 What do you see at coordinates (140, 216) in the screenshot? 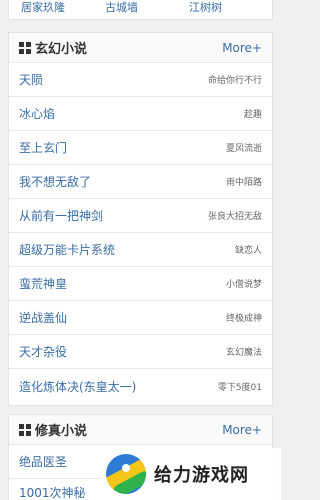
I see `list-item: 从前有一把神剑 张良大招无敌` at bounding box center [140, 216].